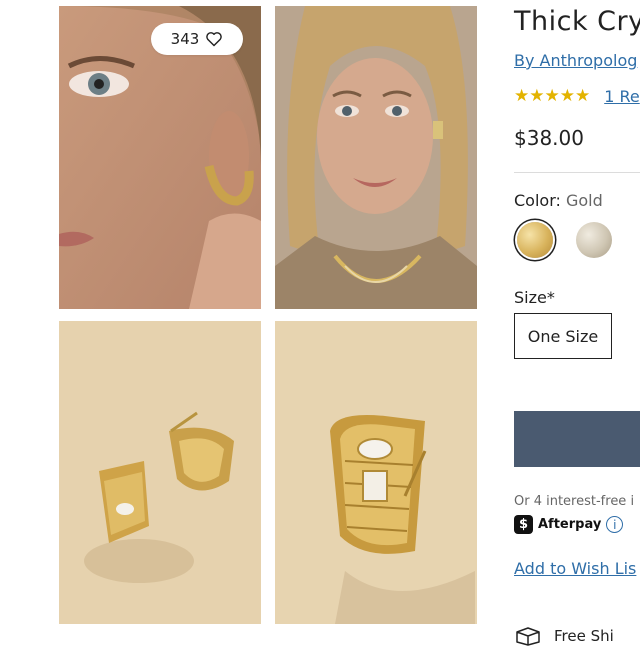 The width and height of the screenshot is (640, 646). What do you see at coordinates (376, 157) in the screenshot?
I see `product-image-model-portrait` at bounding box center [376, 157].